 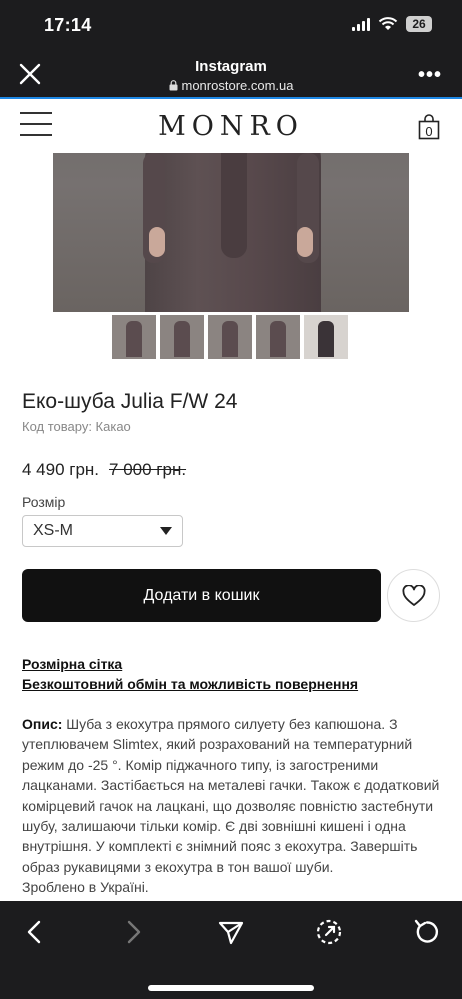 What do you see at coordinates (427, 932) in the screenshot?
I see `reload-icon` at bounding box center [427, 932].